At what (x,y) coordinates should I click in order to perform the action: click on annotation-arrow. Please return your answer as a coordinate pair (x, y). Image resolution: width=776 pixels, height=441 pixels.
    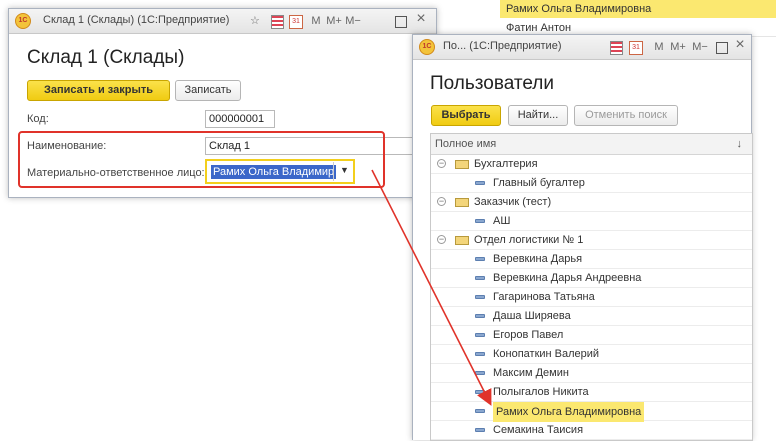
    Looking at the image, I should click on (431, 287).